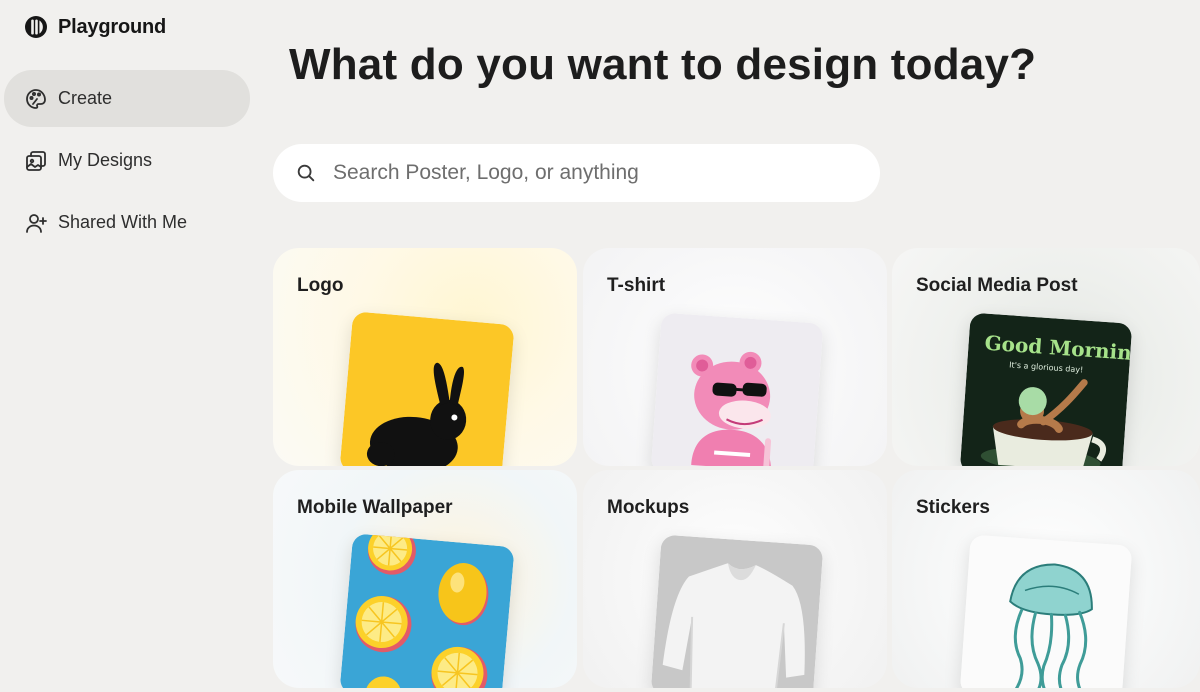 The width and height of the screenshot is (1200, 692). What do you see at coordinates (36, 160) in the screenshot?
I see `images-icon` at bounding box center [36, 160].